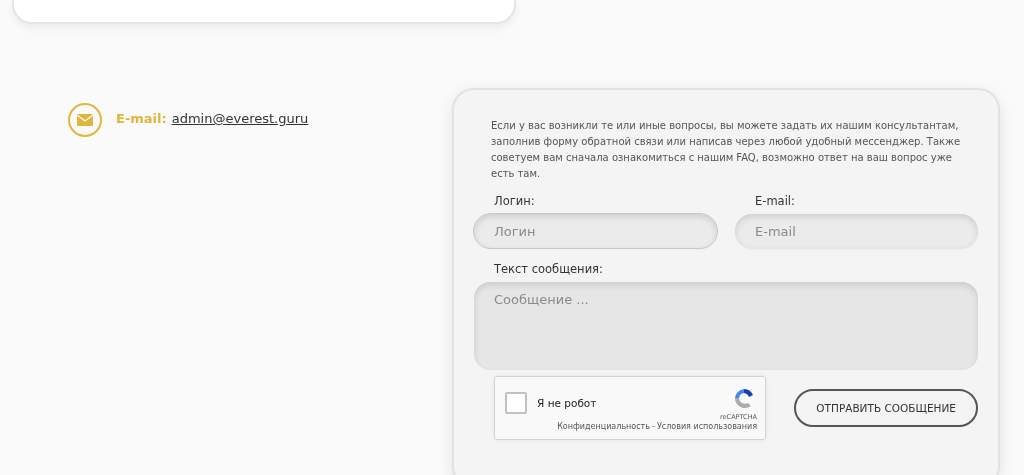 The width and height of the screenshot is (1024, 475). Describe the element at coordinates (856, 231) in the screenshot. I see `input-field: E-mail` at that location.